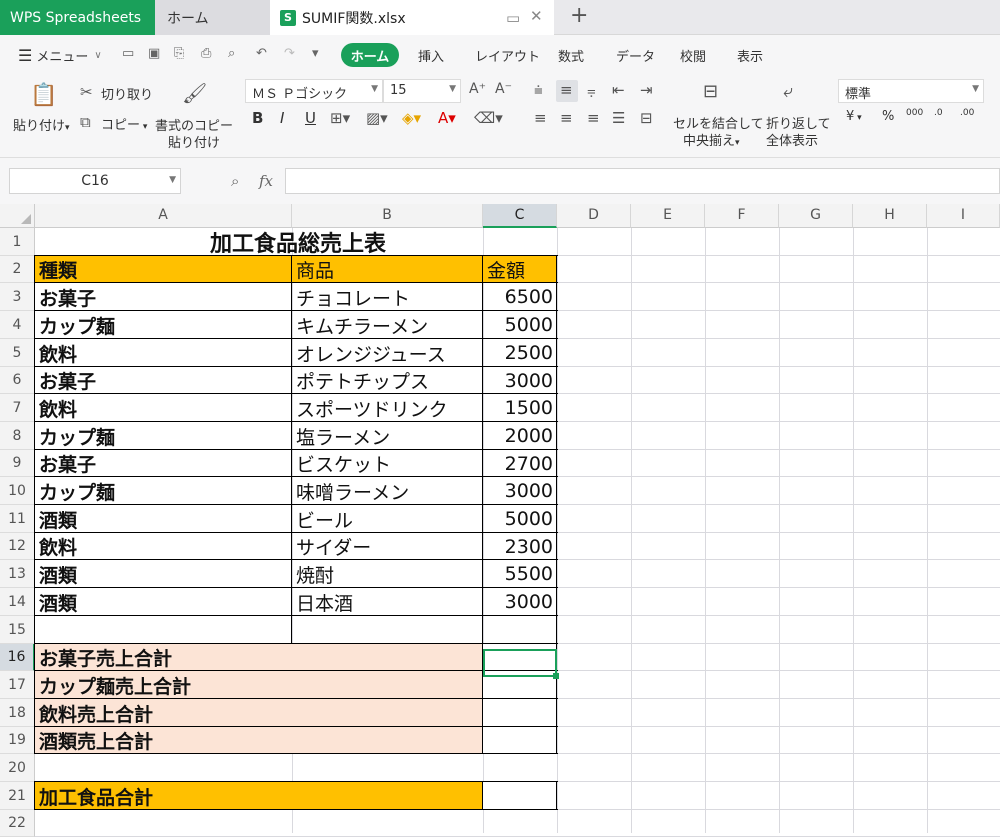  I want to click on amount-cell: 6500, so click(520, 297).